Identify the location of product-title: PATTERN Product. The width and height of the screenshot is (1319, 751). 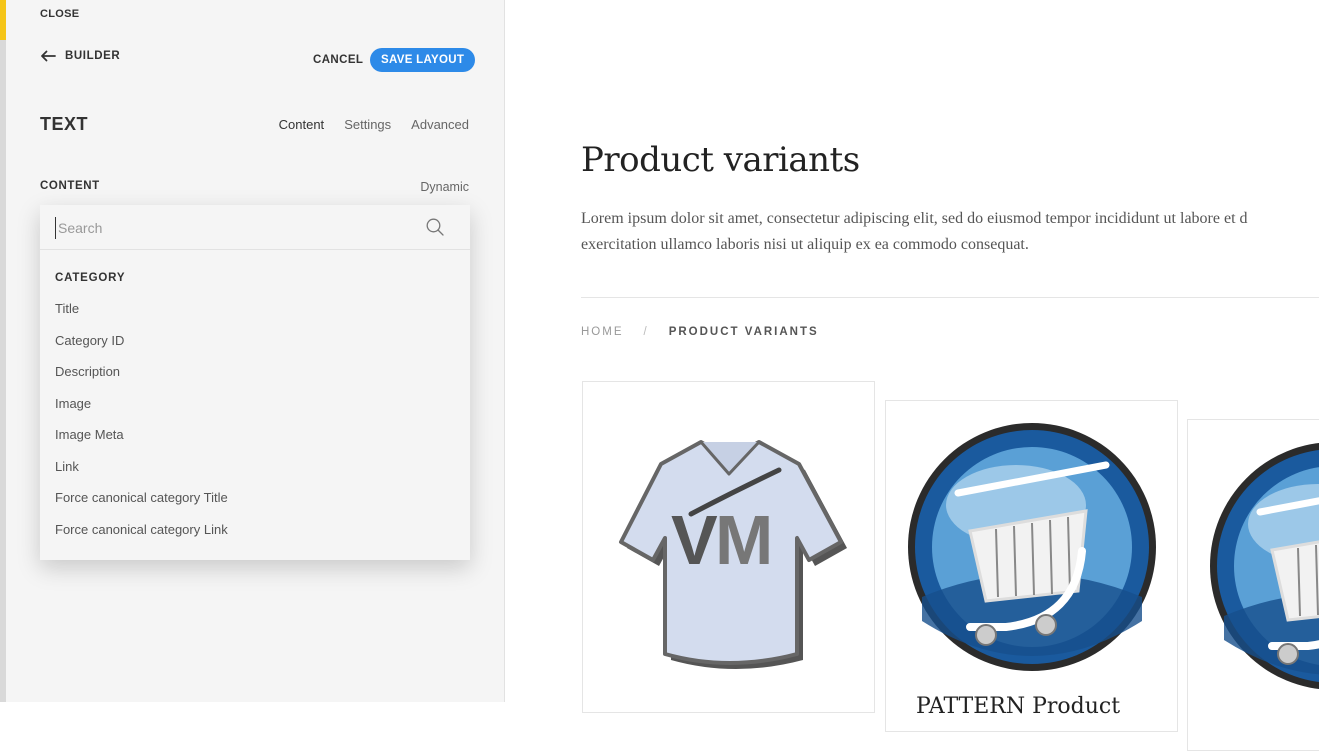
(1018, 706).